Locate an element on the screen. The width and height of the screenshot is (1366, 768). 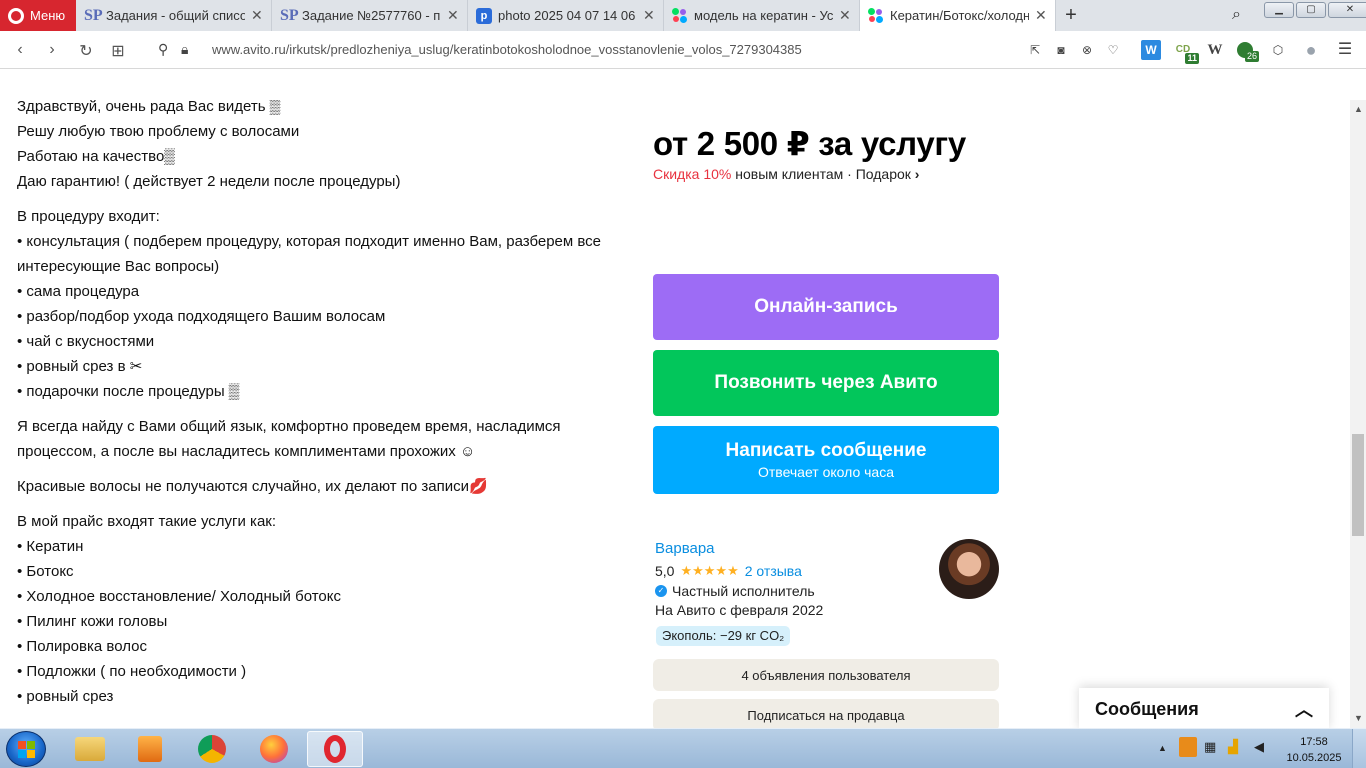
volume-icon: ◀ is located at coordinates (1259, 747).